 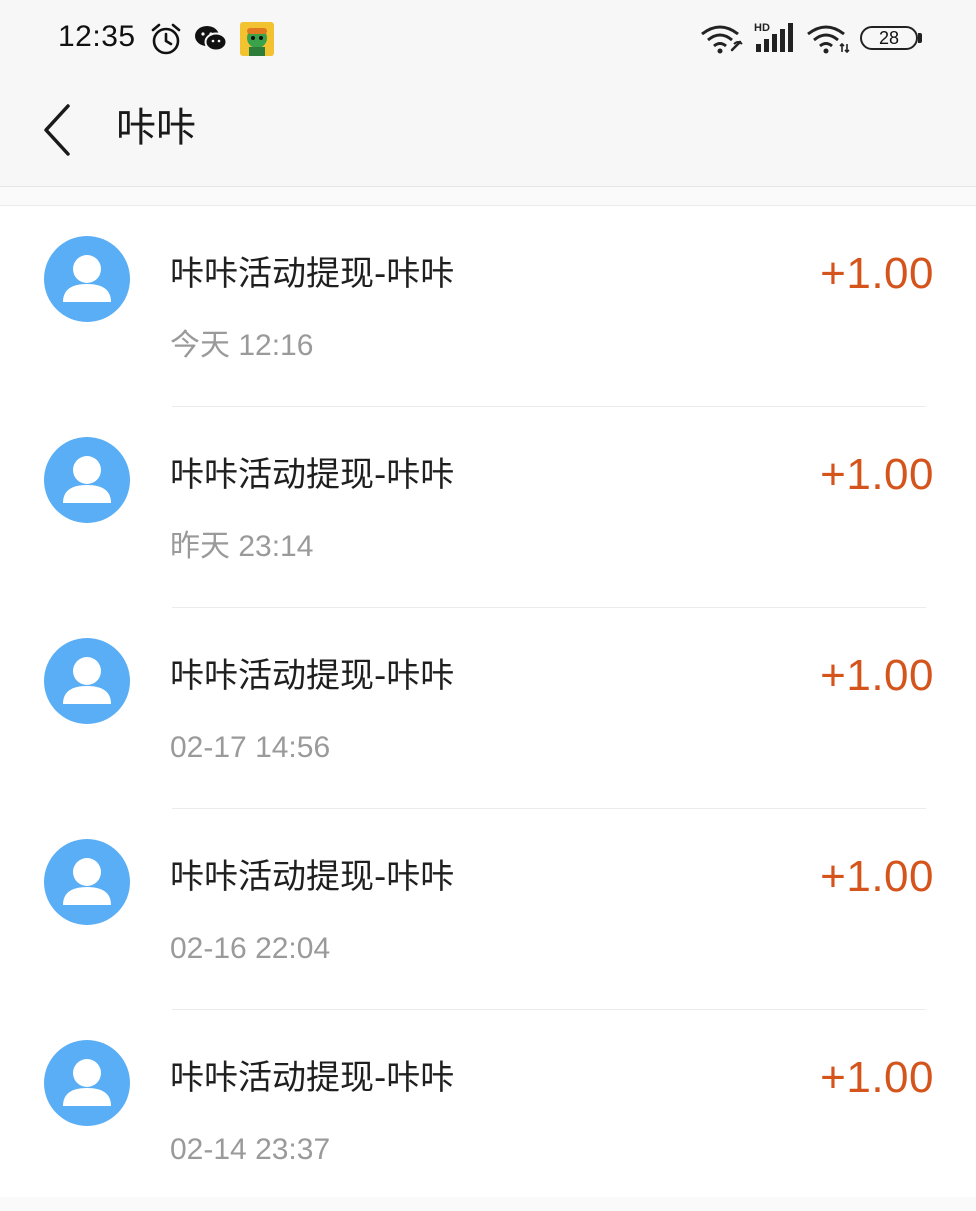 What do you see at coordinates (242, 345) in the screenshot?
I see `transaction-time: 今天 12:16` at bounding box center [242, 345].